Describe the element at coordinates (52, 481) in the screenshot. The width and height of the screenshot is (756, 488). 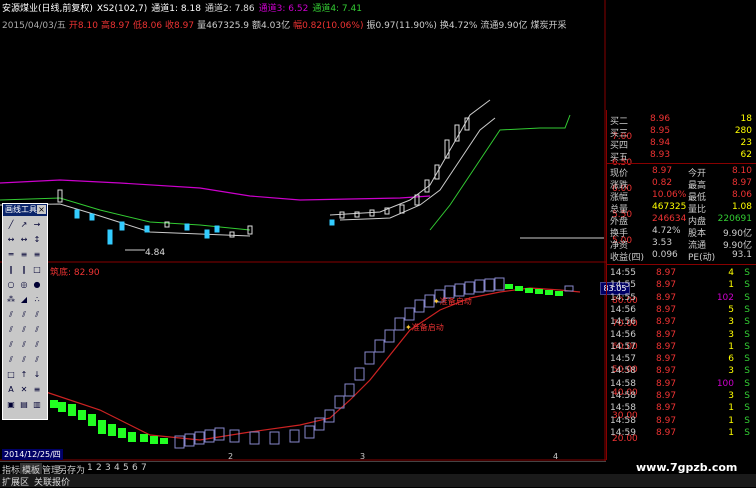
I see `tab-related-quote: 关联报价` at that location.